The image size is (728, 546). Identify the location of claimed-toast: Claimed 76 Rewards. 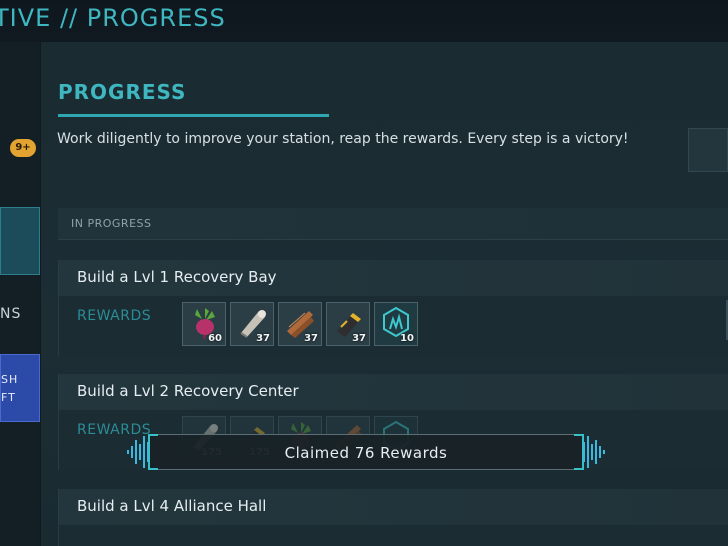
(366, 452).